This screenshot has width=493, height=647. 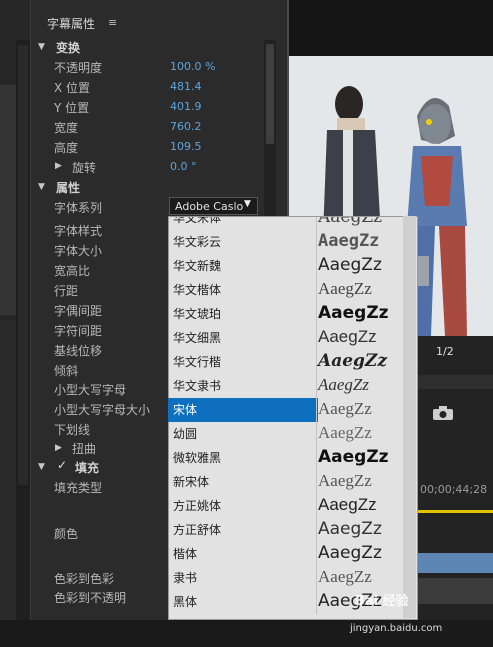 I want to click on font-dropdown-scrollbar, so click(x=409, y=417).